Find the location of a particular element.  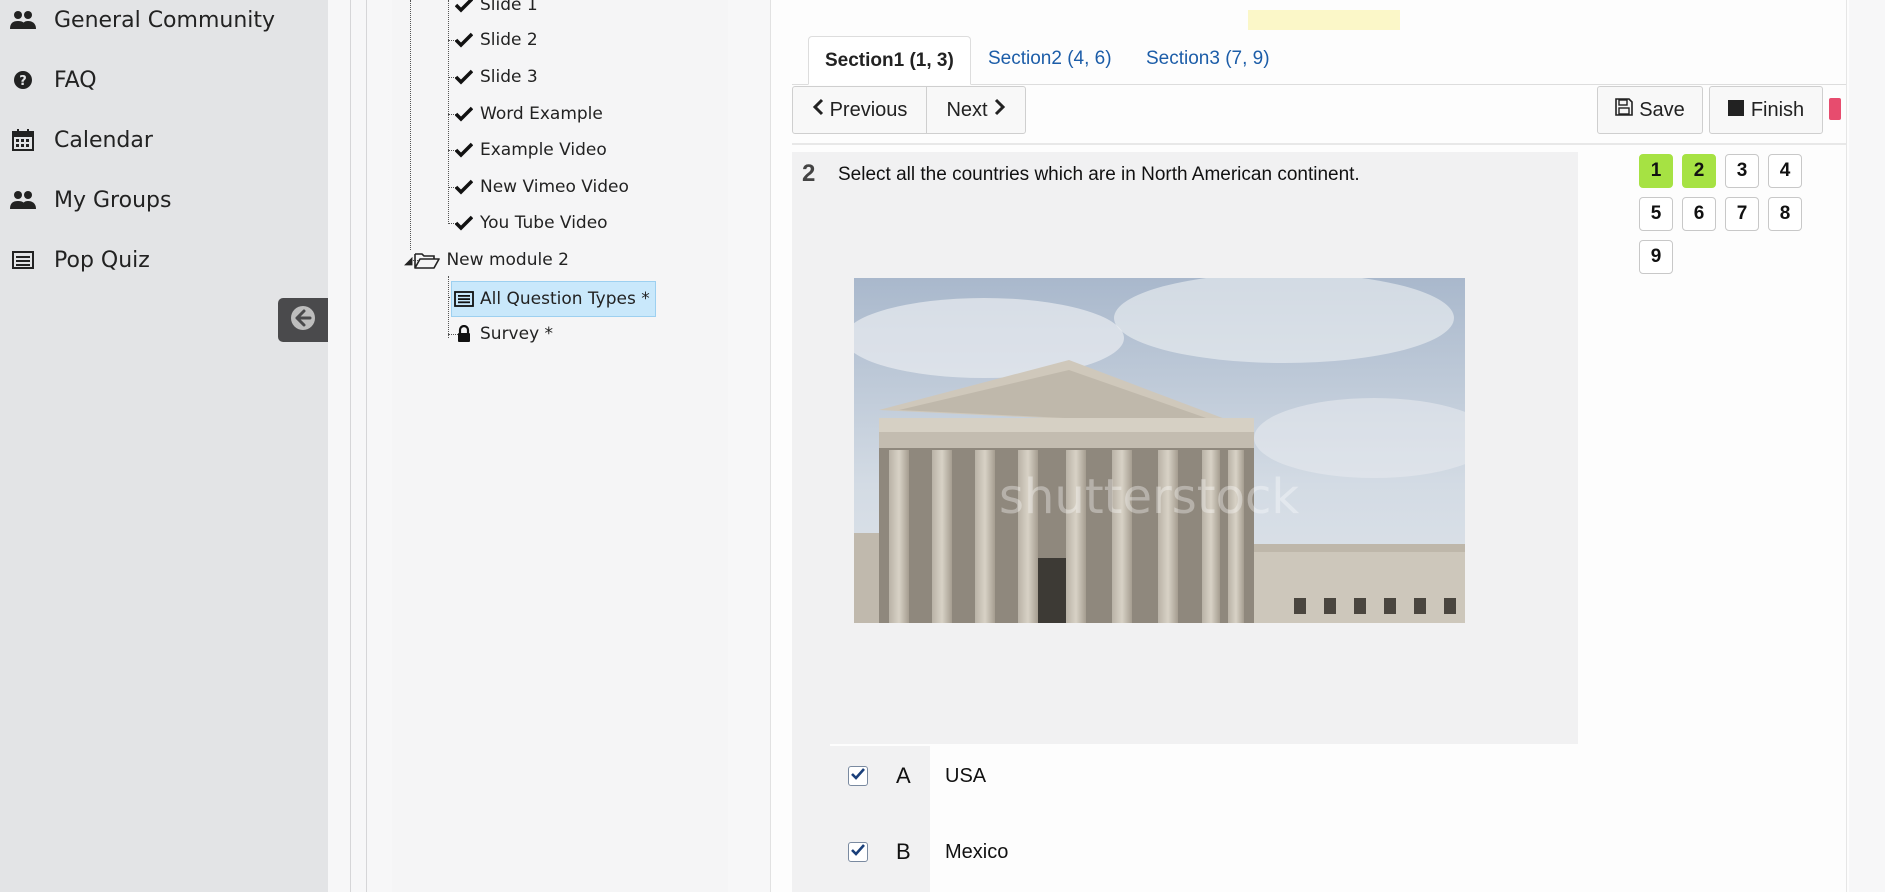

sidebar-item-pop-quiz: Pop Quiz is located at coordinates (80, 260).